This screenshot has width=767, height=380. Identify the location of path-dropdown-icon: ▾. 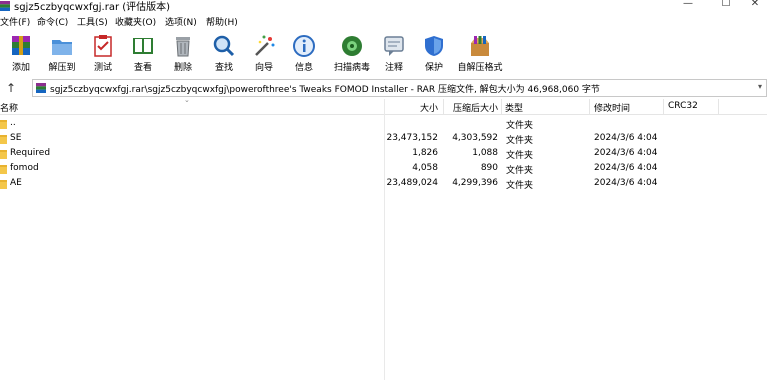
(760, 86).